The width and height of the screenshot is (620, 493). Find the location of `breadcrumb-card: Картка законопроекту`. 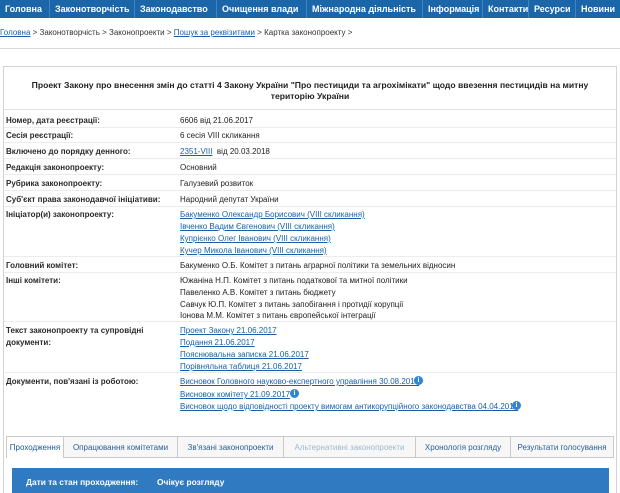

breadcrumb-card: Картка законопроекту is located at coordinates (305, 32).